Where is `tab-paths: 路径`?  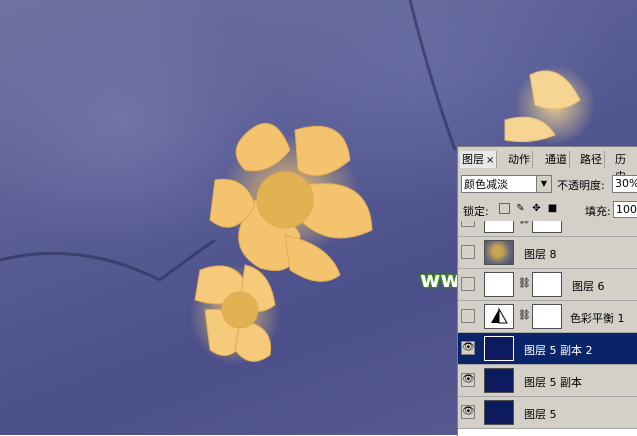
tab-paths: 路径 is located at coordinates (591, 159).